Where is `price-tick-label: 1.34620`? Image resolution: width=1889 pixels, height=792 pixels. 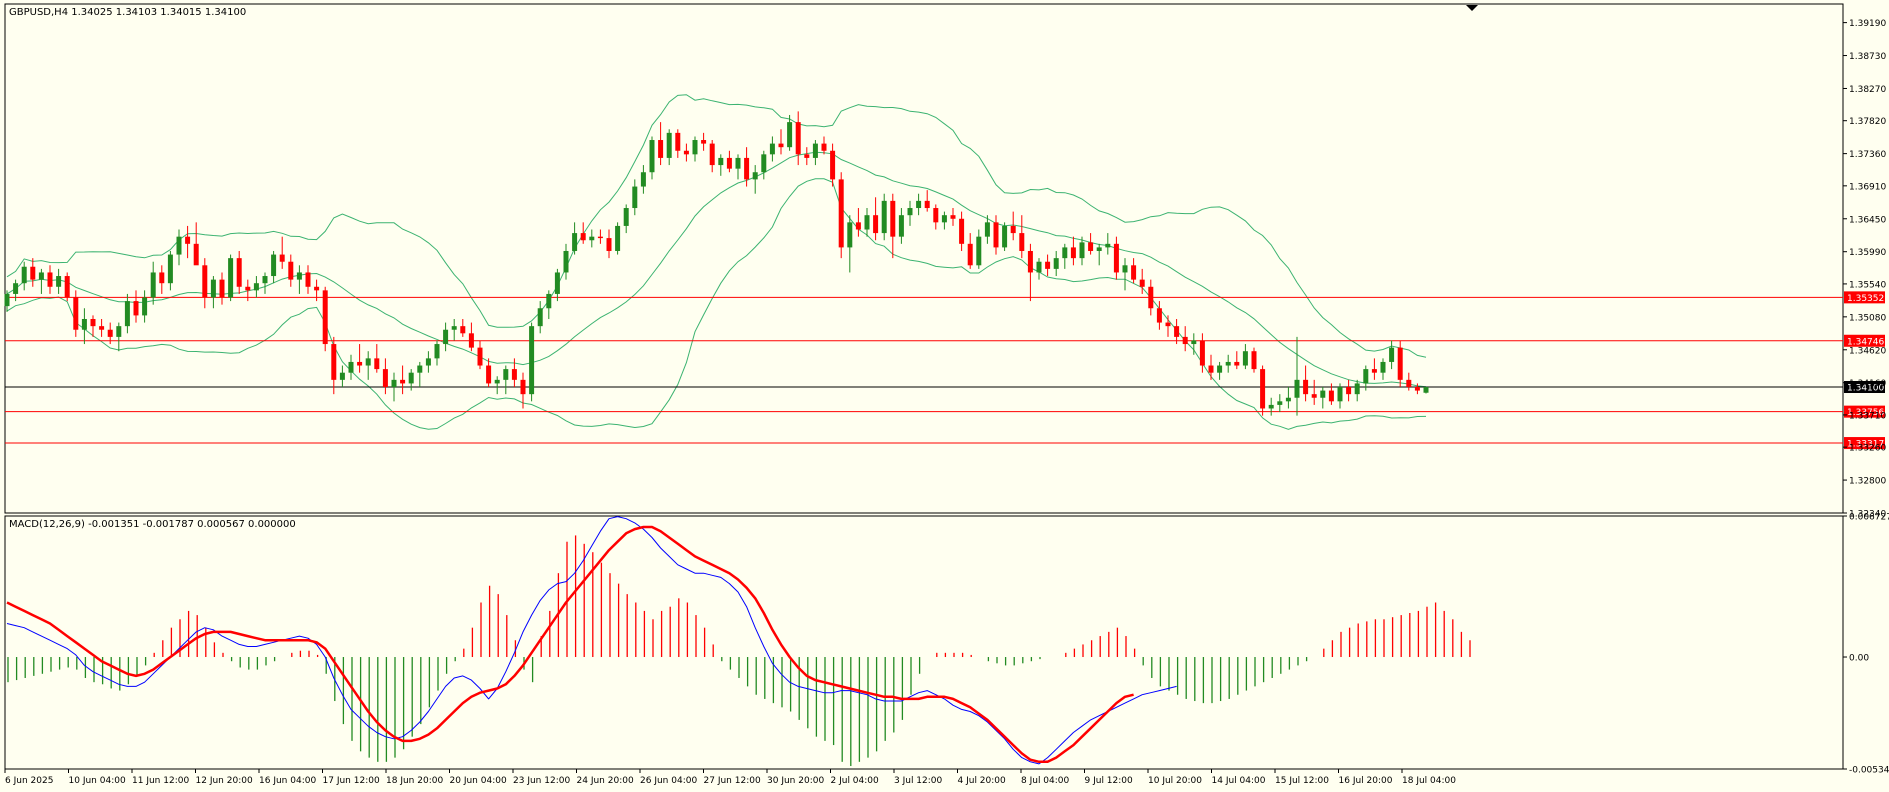
price-tick-label: 1.34620 is located at coordinates (1867, 351).